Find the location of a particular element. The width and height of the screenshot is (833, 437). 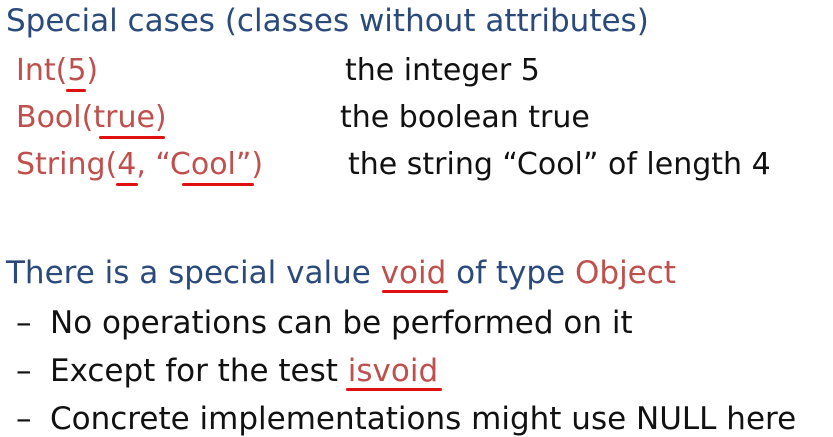

code-suffix: ”) is located at coordinates (249, 164).